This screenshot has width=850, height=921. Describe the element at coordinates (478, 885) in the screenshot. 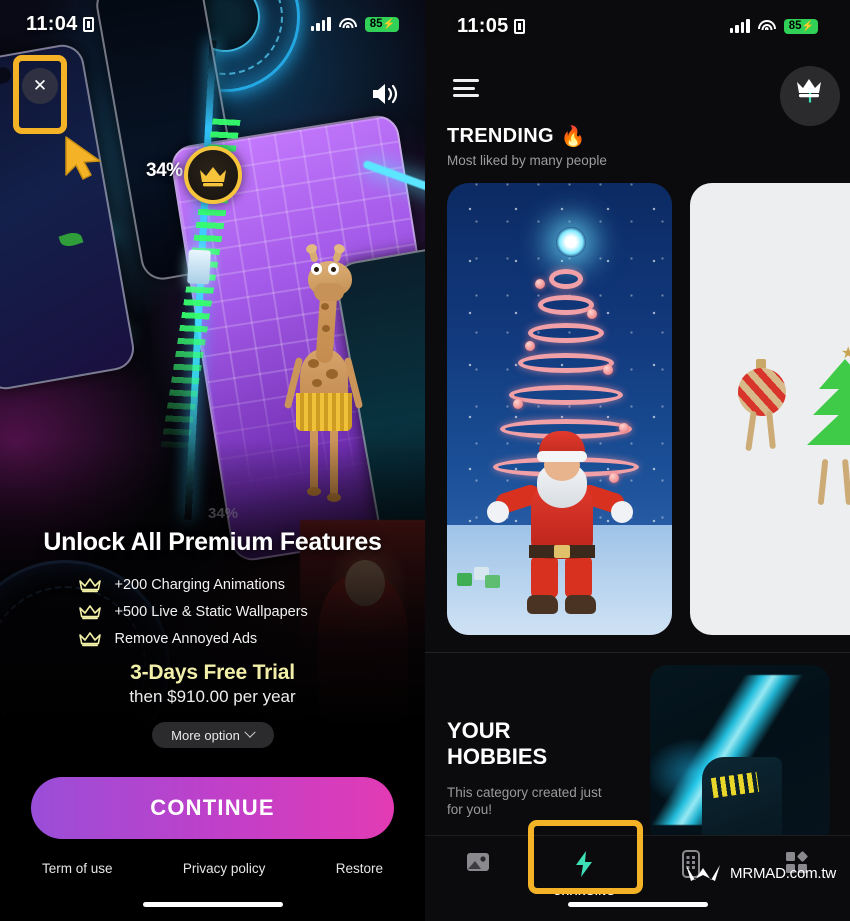

I see `tab-wallpapers` at that location.